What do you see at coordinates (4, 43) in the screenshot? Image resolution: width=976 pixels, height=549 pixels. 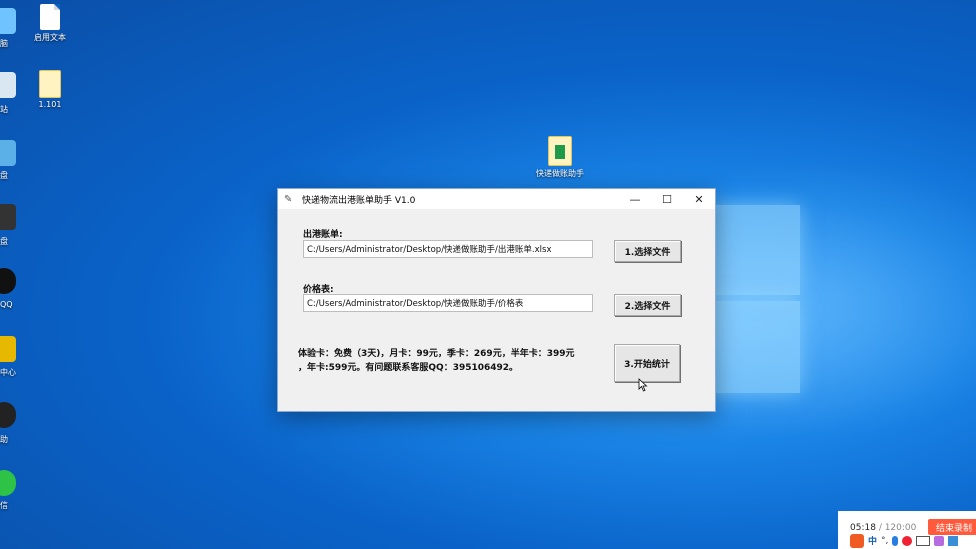 I see `left-label-1: 脑` at bounding box center [4, 43].